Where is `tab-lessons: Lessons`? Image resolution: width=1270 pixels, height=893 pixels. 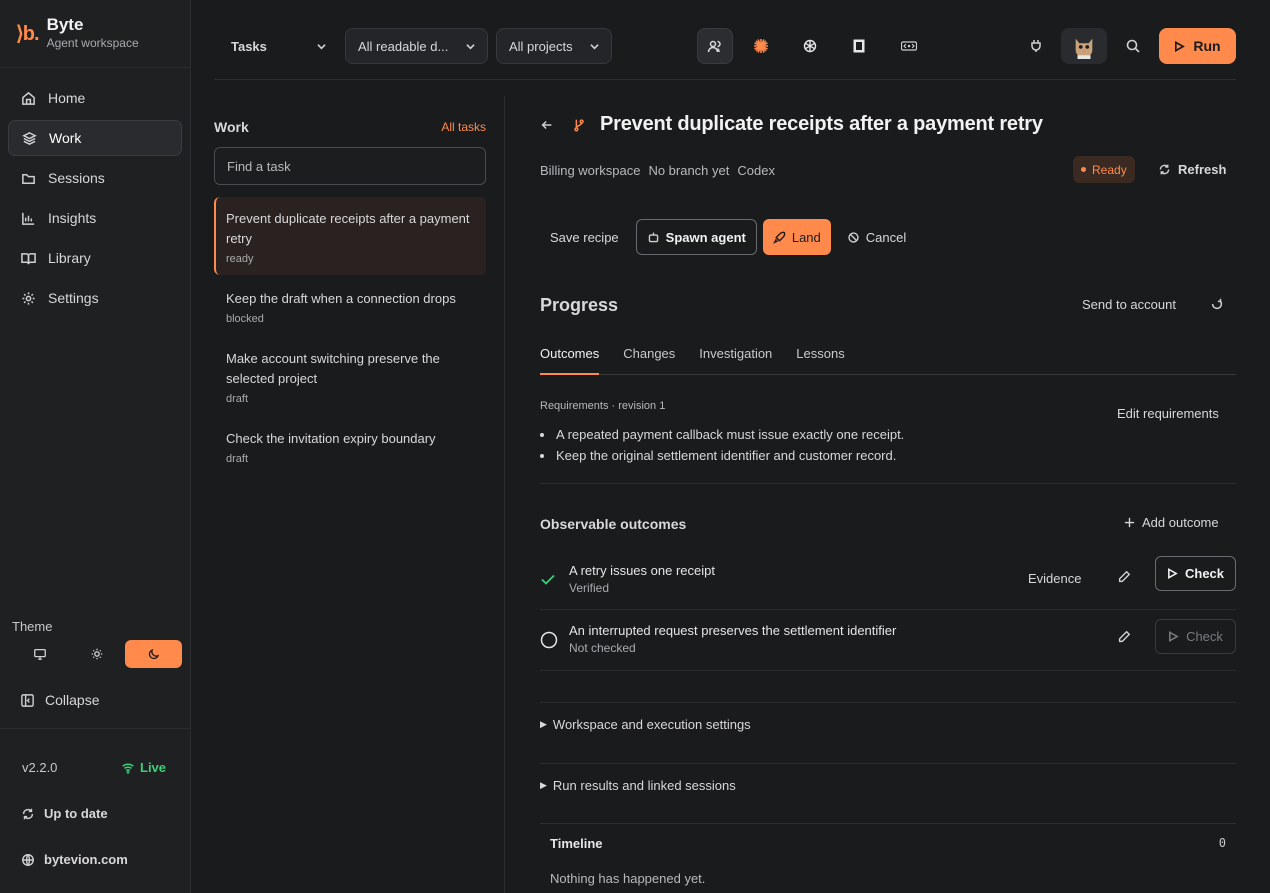
tab-lessons: Lessons is located at coordinates (820, 360).